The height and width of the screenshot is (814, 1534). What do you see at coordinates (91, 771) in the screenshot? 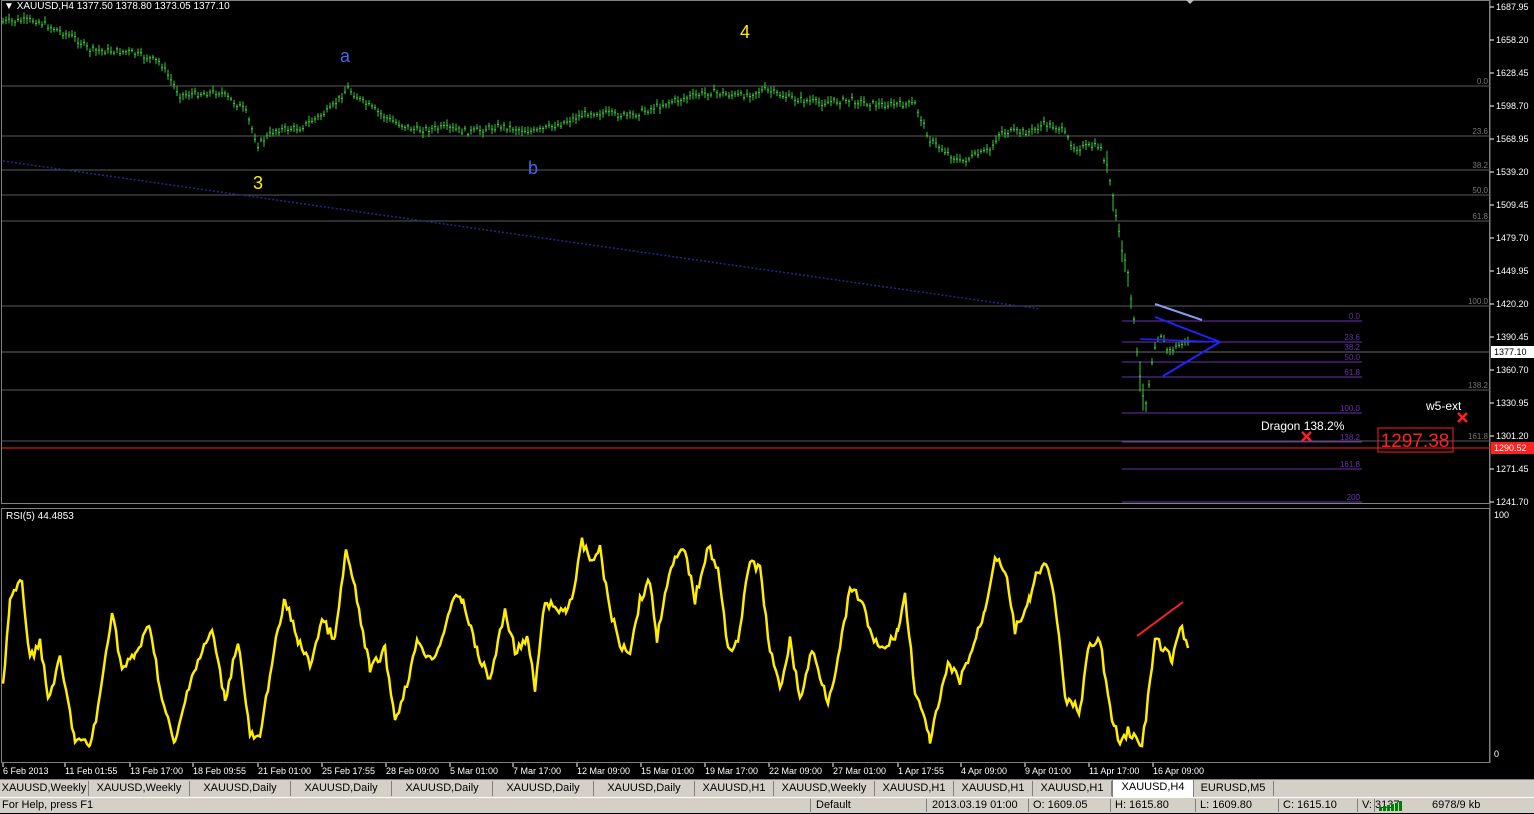
I see `time-tick-label: 11 Feb 01:55` at bounding box center [91, 771].